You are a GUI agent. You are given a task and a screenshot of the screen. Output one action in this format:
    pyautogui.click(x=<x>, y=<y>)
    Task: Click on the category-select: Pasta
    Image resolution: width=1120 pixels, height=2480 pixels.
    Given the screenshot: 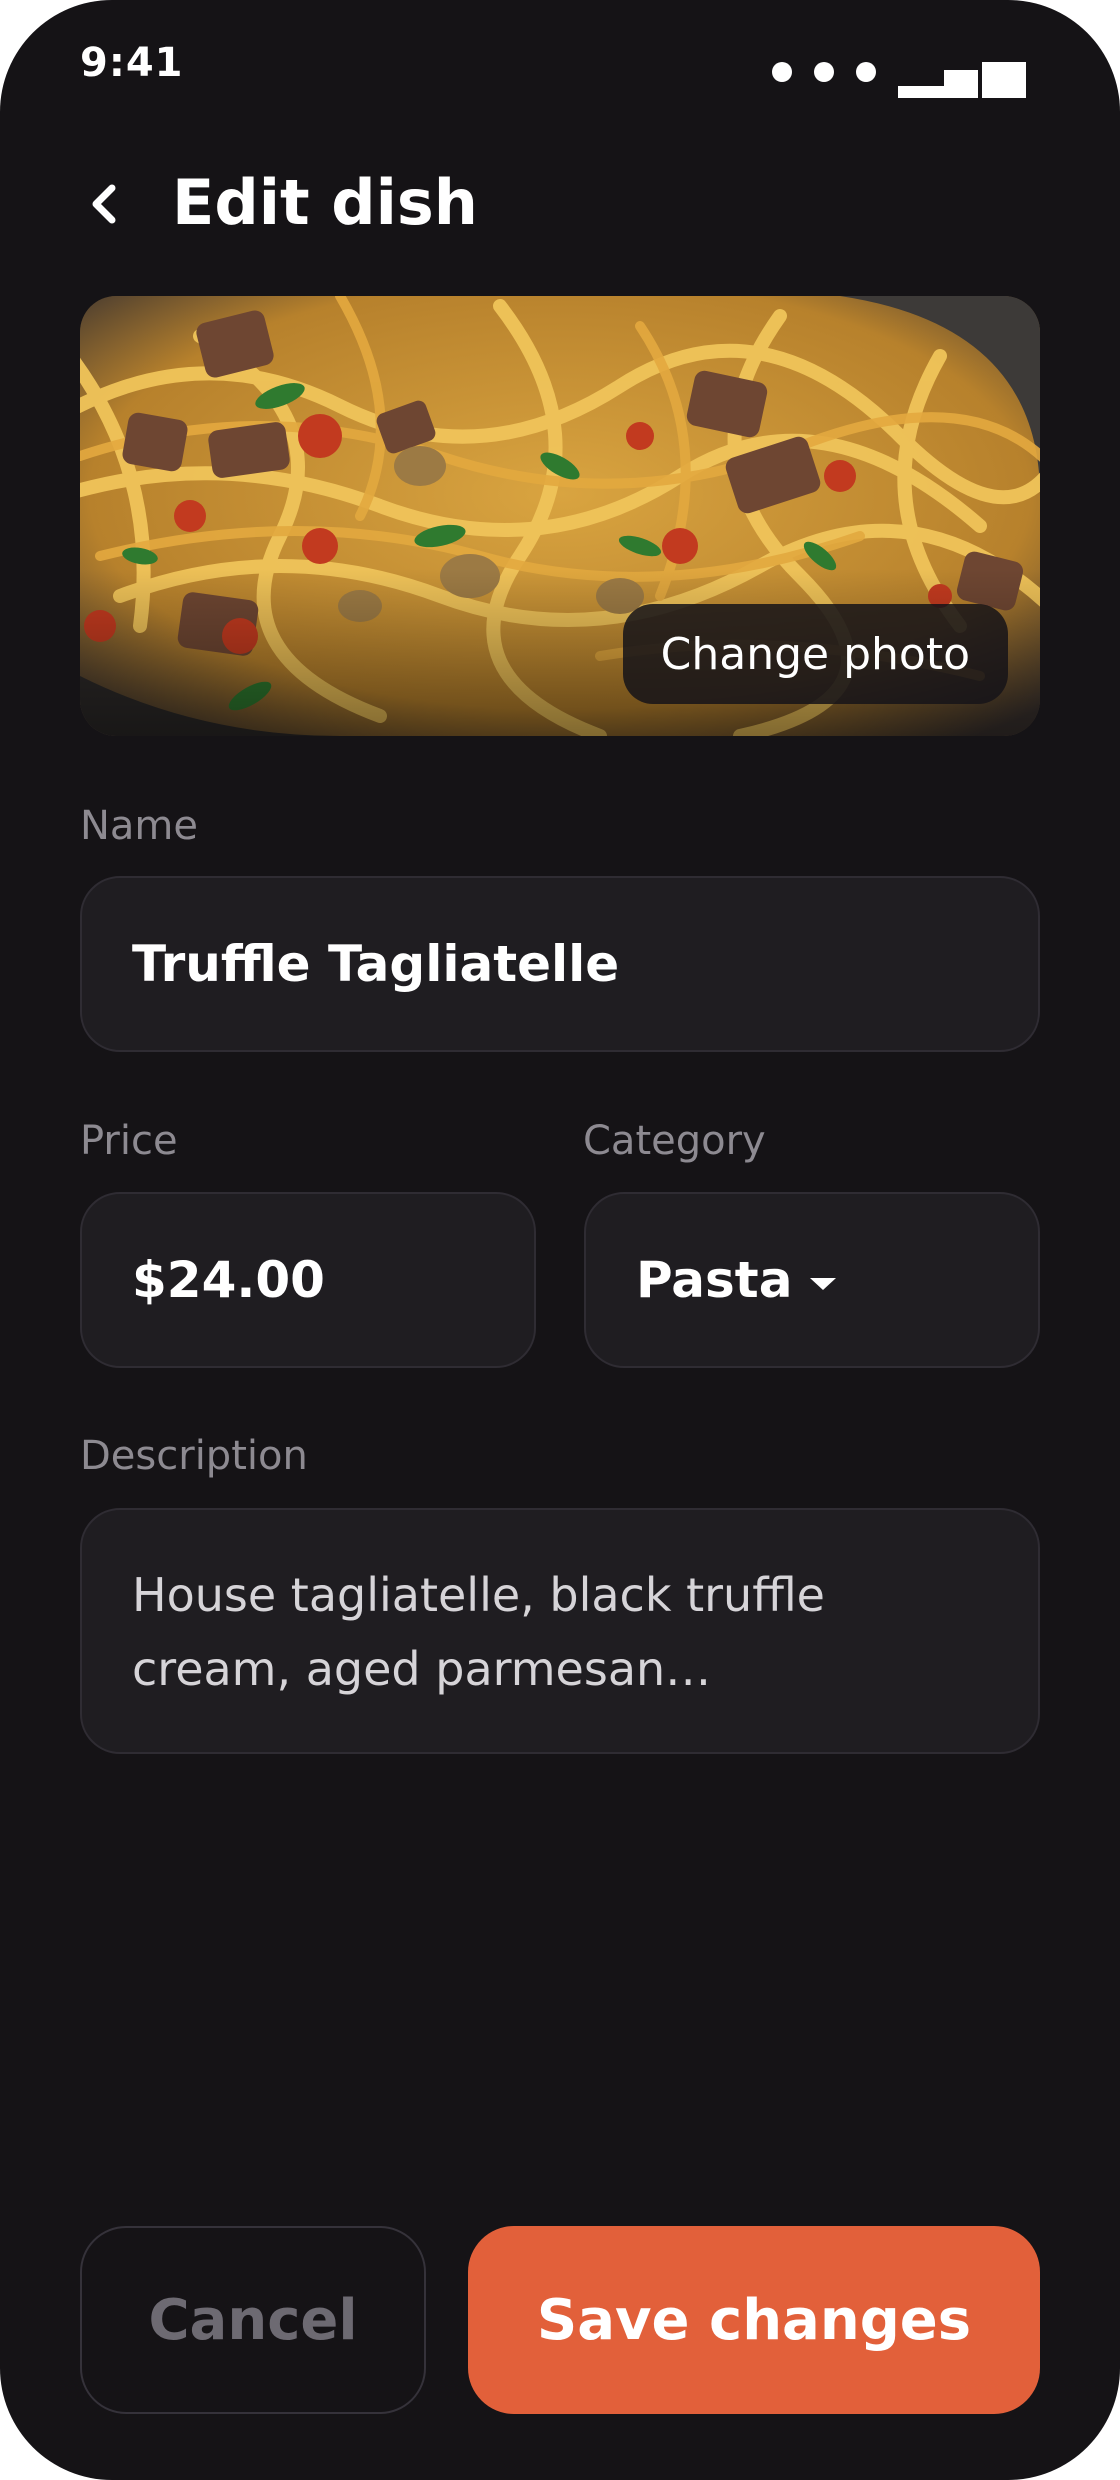 What is the action you would take?
    pyautogui.click(x=812, y=1280)
    